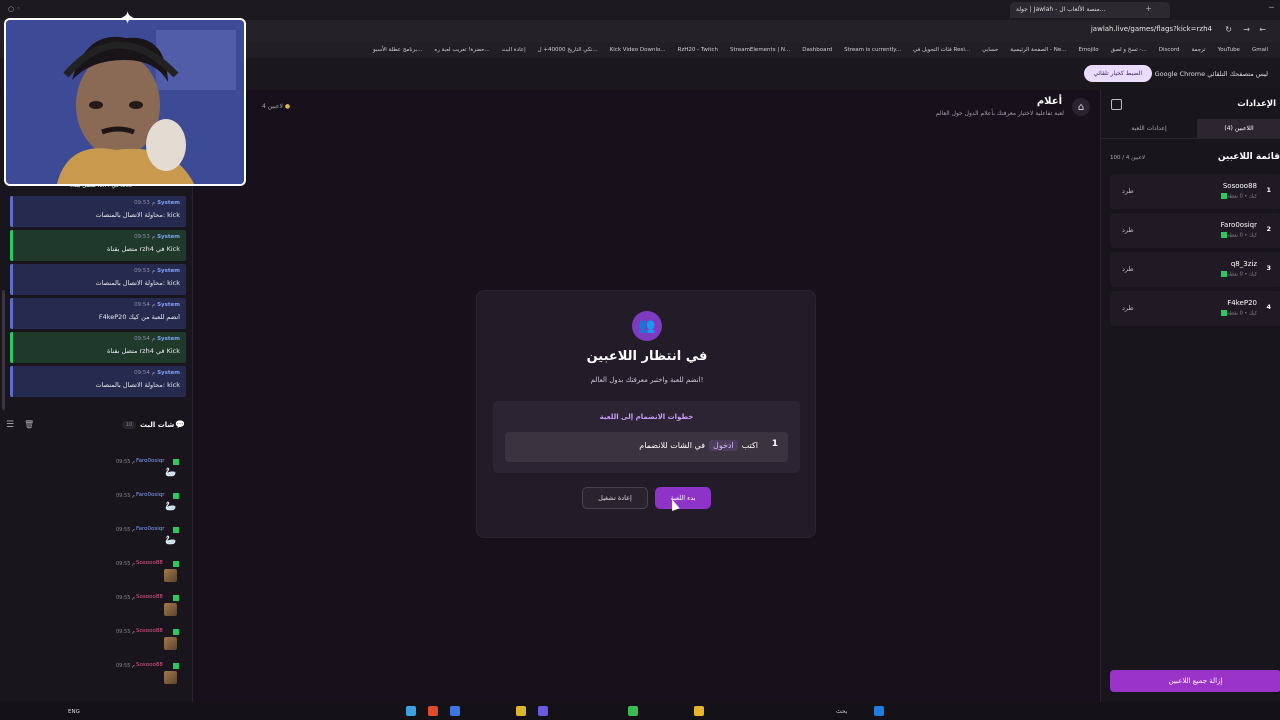 This screenshot has width=1280, height=720. I want to click on close-window-icon: ─, so click(1271, 7).